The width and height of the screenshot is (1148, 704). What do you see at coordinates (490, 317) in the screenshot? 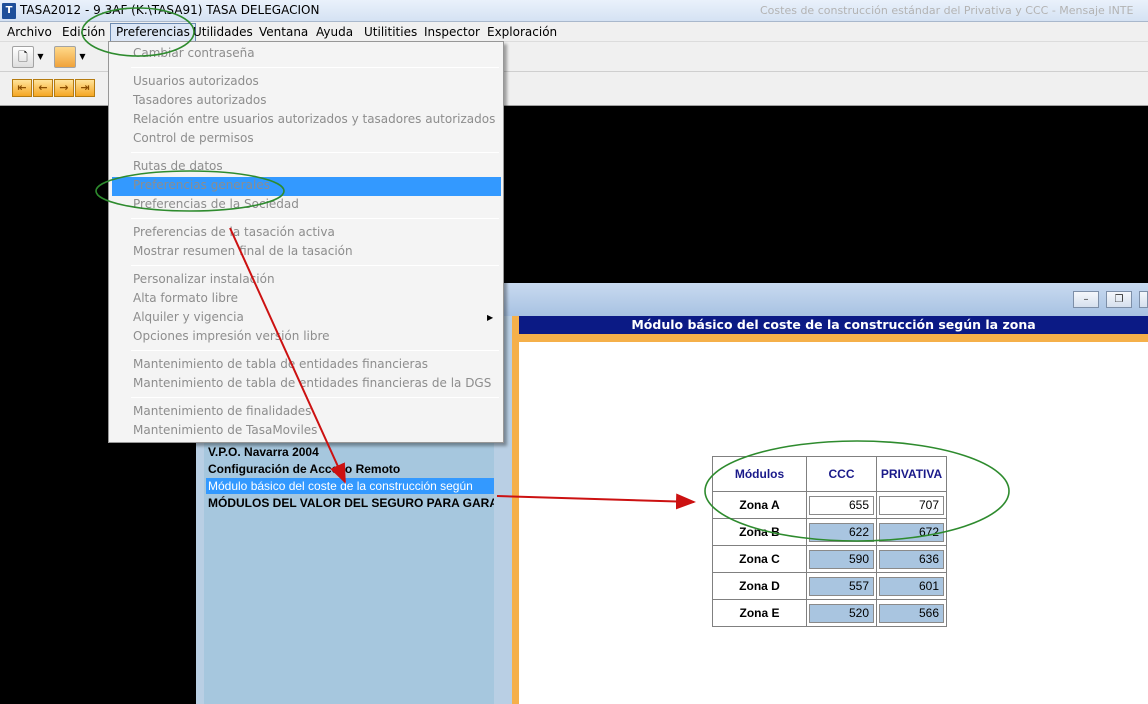
I see `submenu-arrow-icon: ▶` at bounding box center [490, 317].